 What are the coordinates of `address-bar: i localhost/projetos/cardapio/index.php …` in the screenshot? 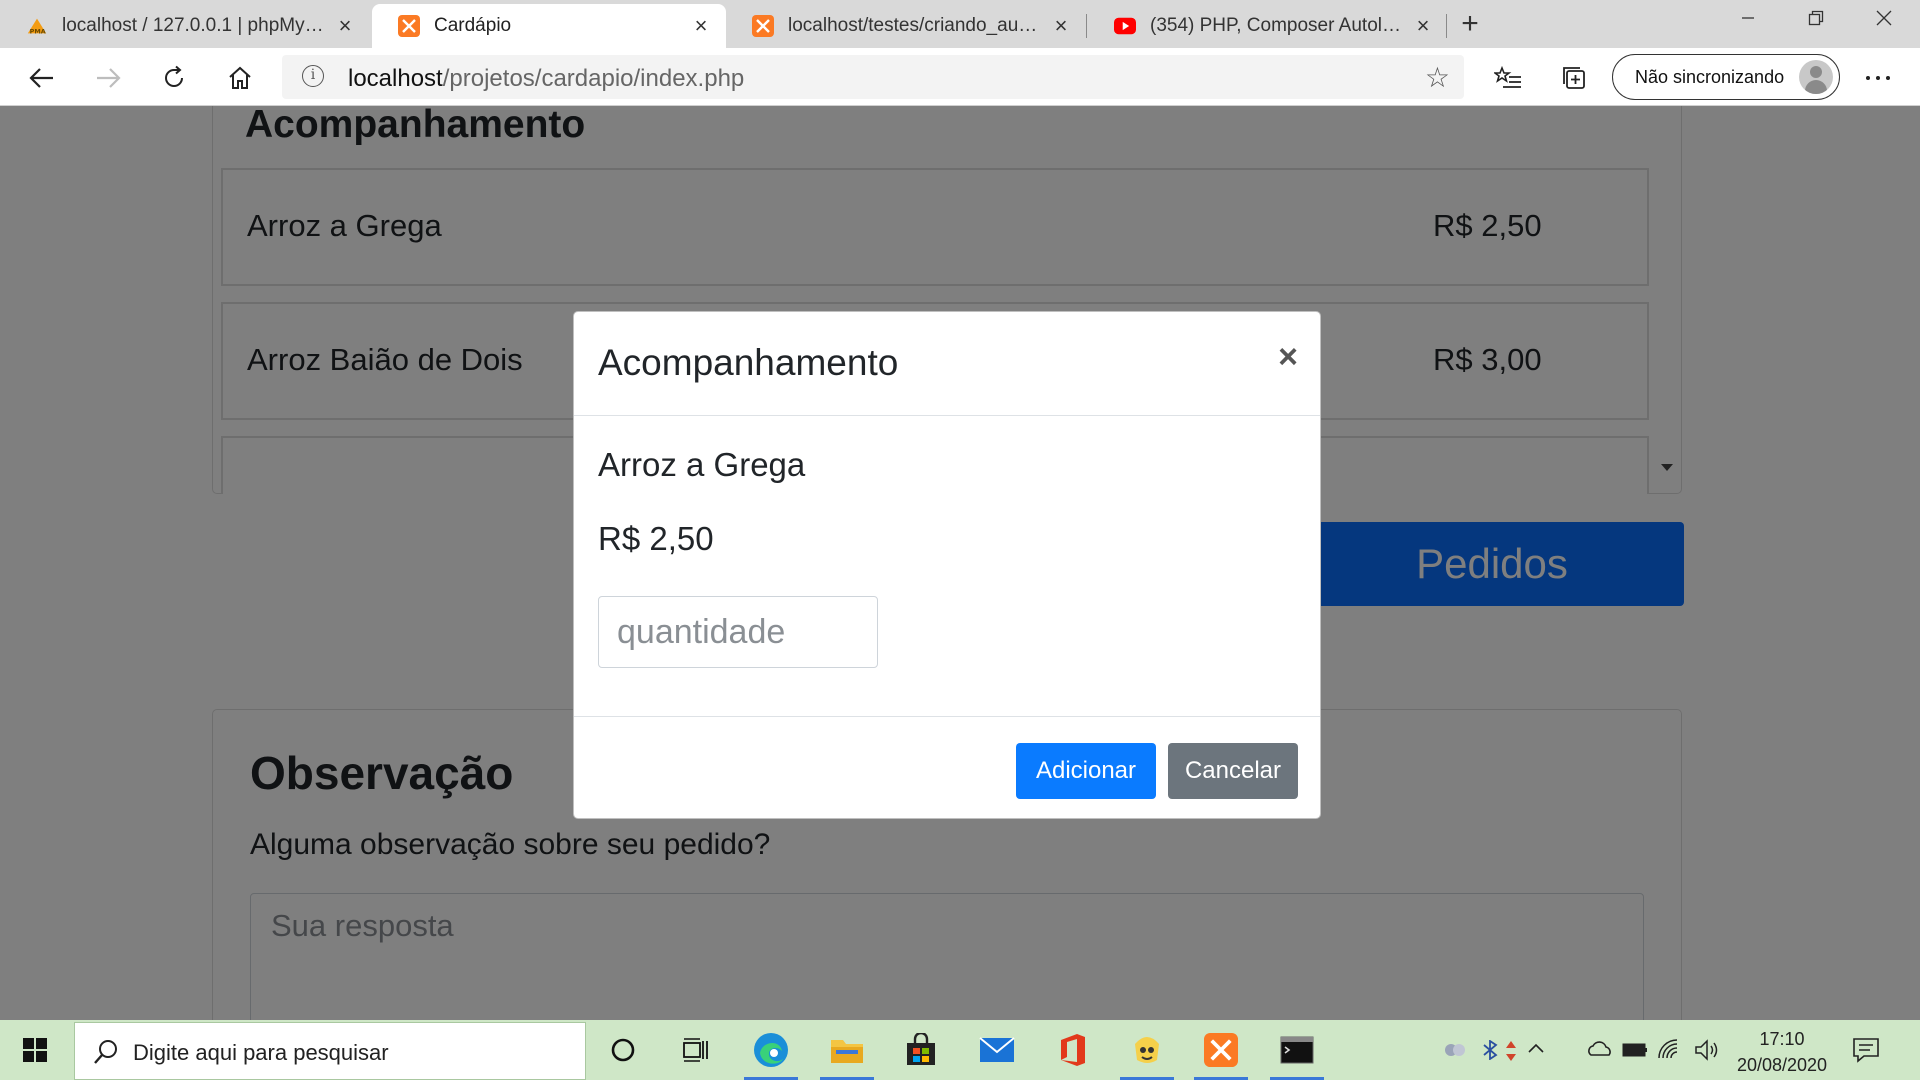 It's located at (873, 77).